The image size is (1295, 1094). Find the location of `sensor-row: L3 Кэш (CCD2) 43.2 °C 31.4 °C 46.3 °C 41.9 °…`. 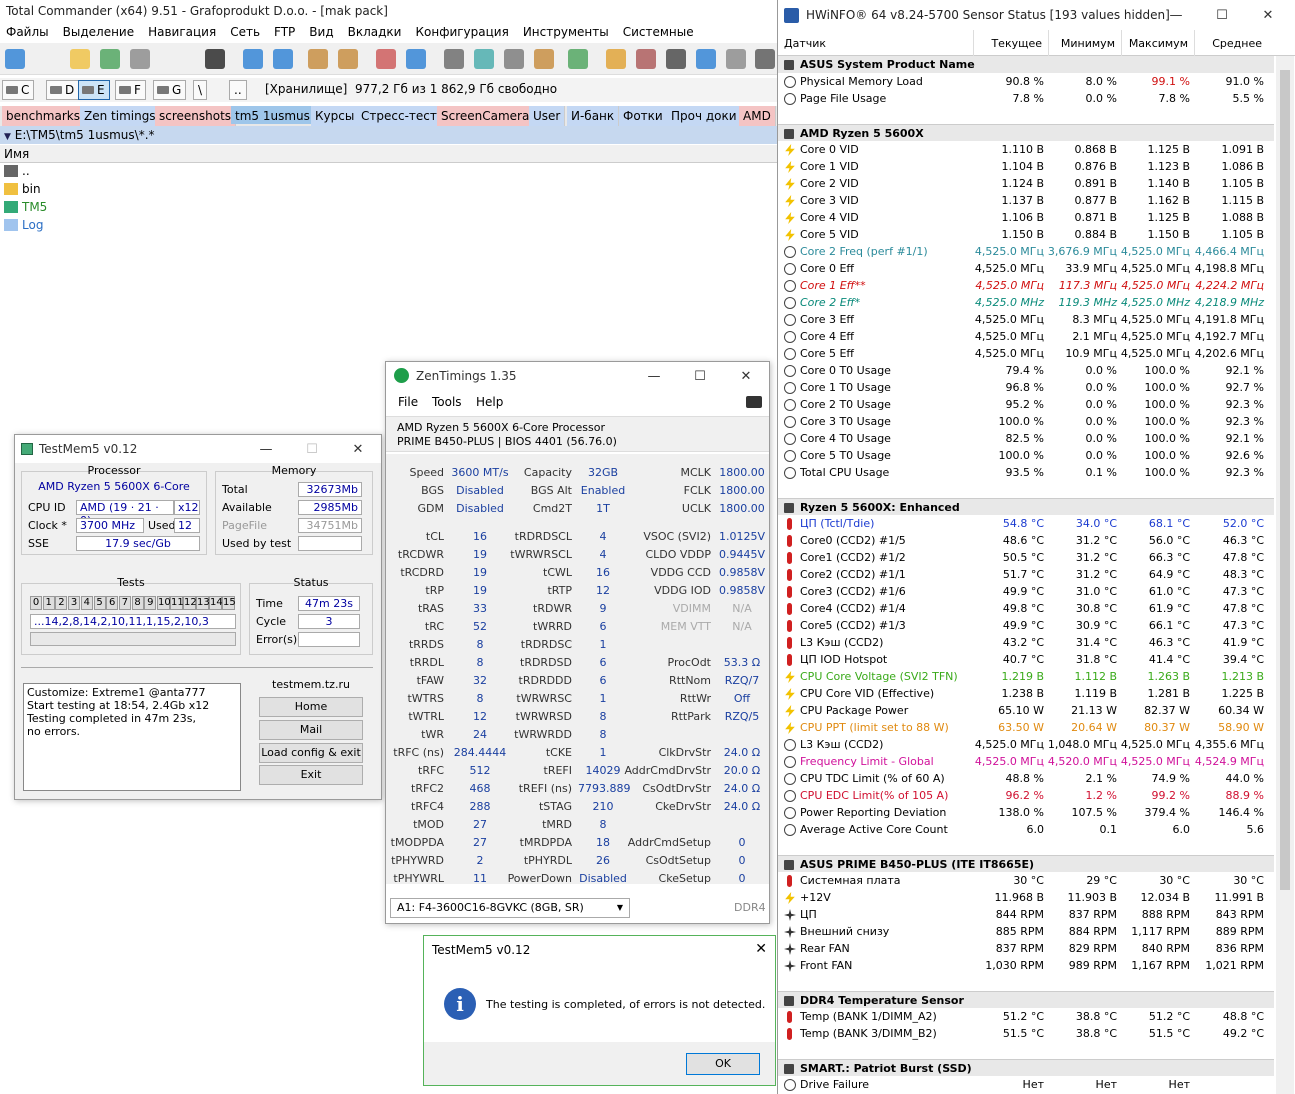

sensor-row: L3 Кэш (CCD2) 43.2 °C 31.4 °C 46.3 °C 41.9 °… is located at coordinates (1026, 642).